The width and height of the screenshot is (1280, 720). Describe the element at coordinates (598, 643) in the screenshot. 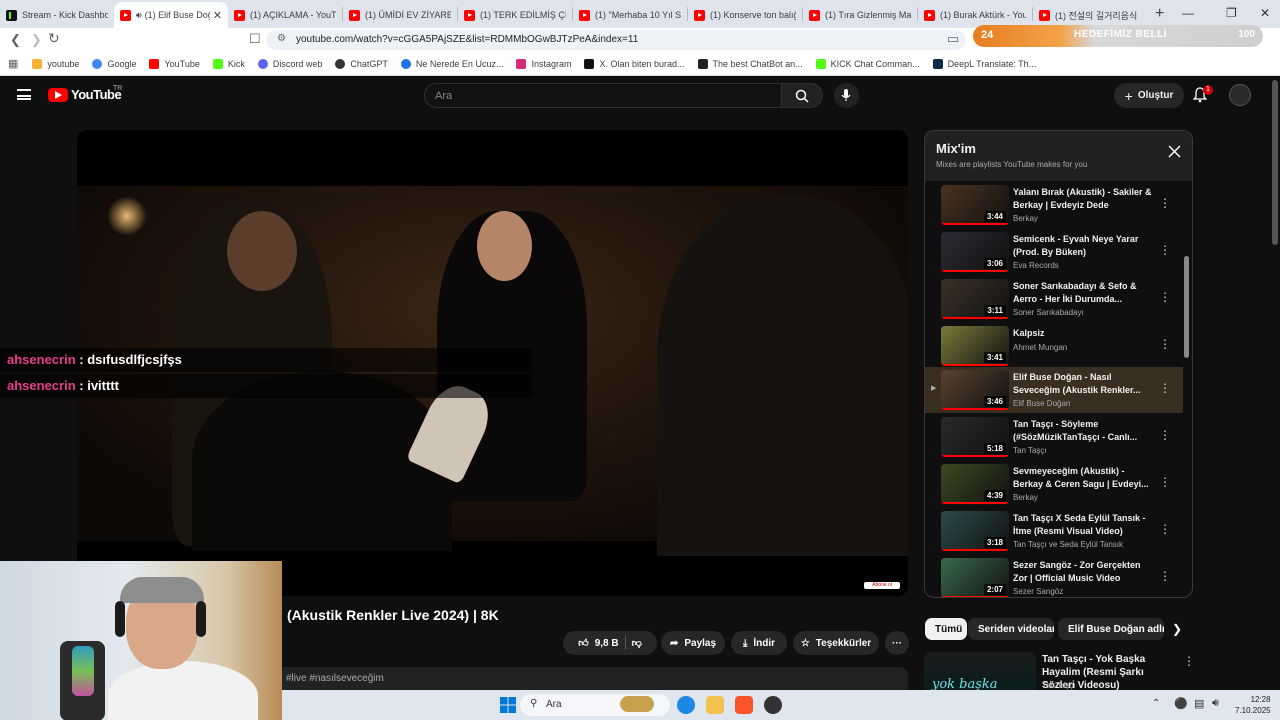

I see `like-button: 👍︎ 9,8 B` at that location.